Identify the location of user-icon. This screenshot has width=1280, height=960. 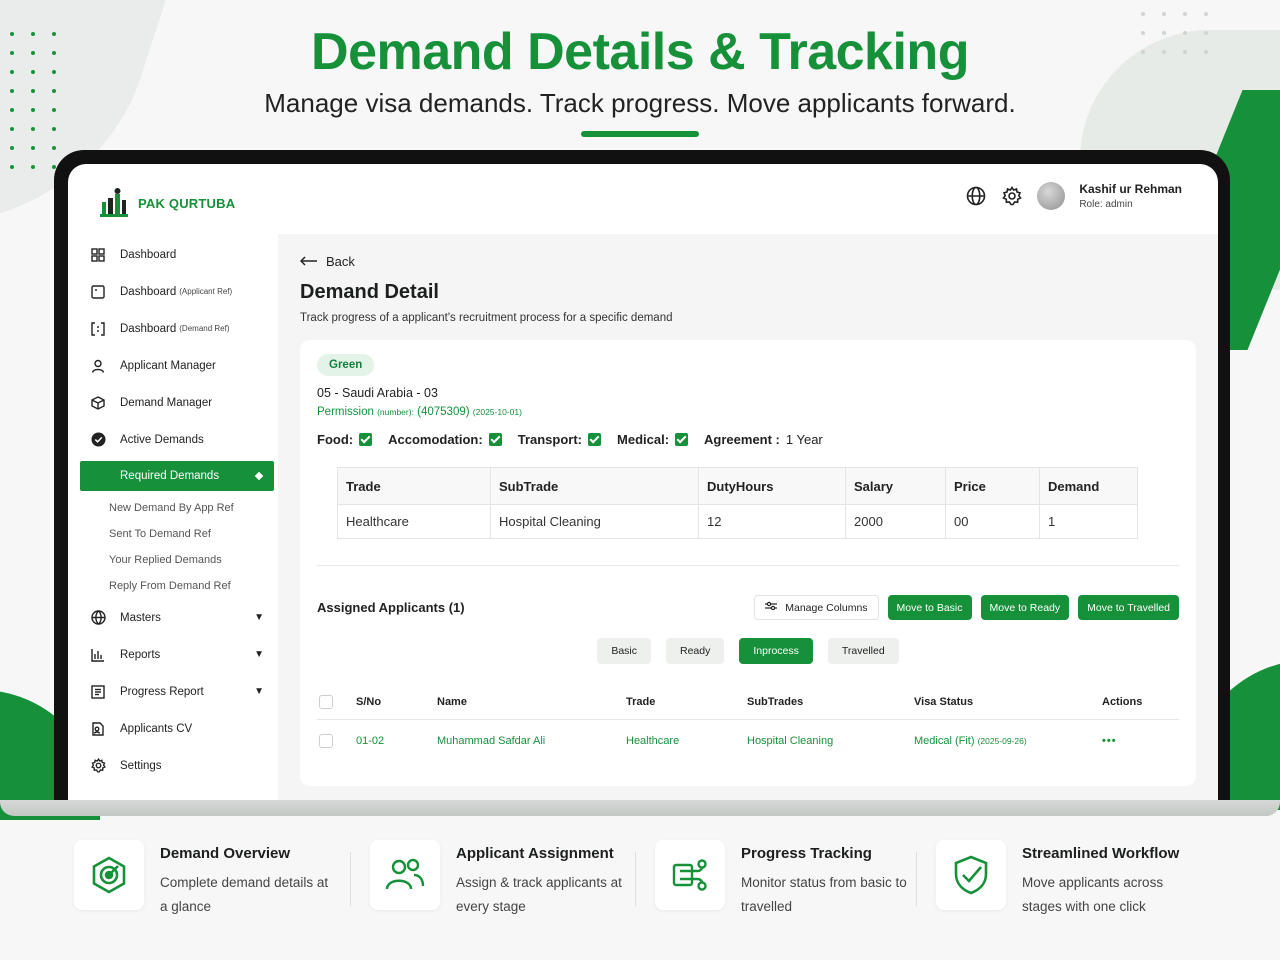
(98, 366).